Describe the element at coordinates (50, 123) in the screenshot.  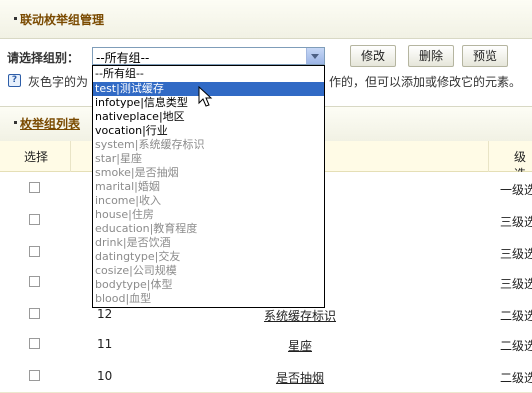
I see `list-title: 枚举组列表` at that location.